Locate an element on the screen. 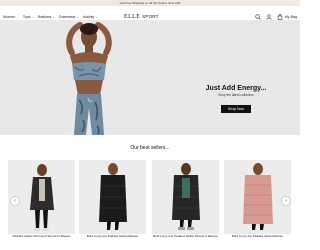  nav-item-tops: Tops ⌄ is located at coordinates (28, 17).